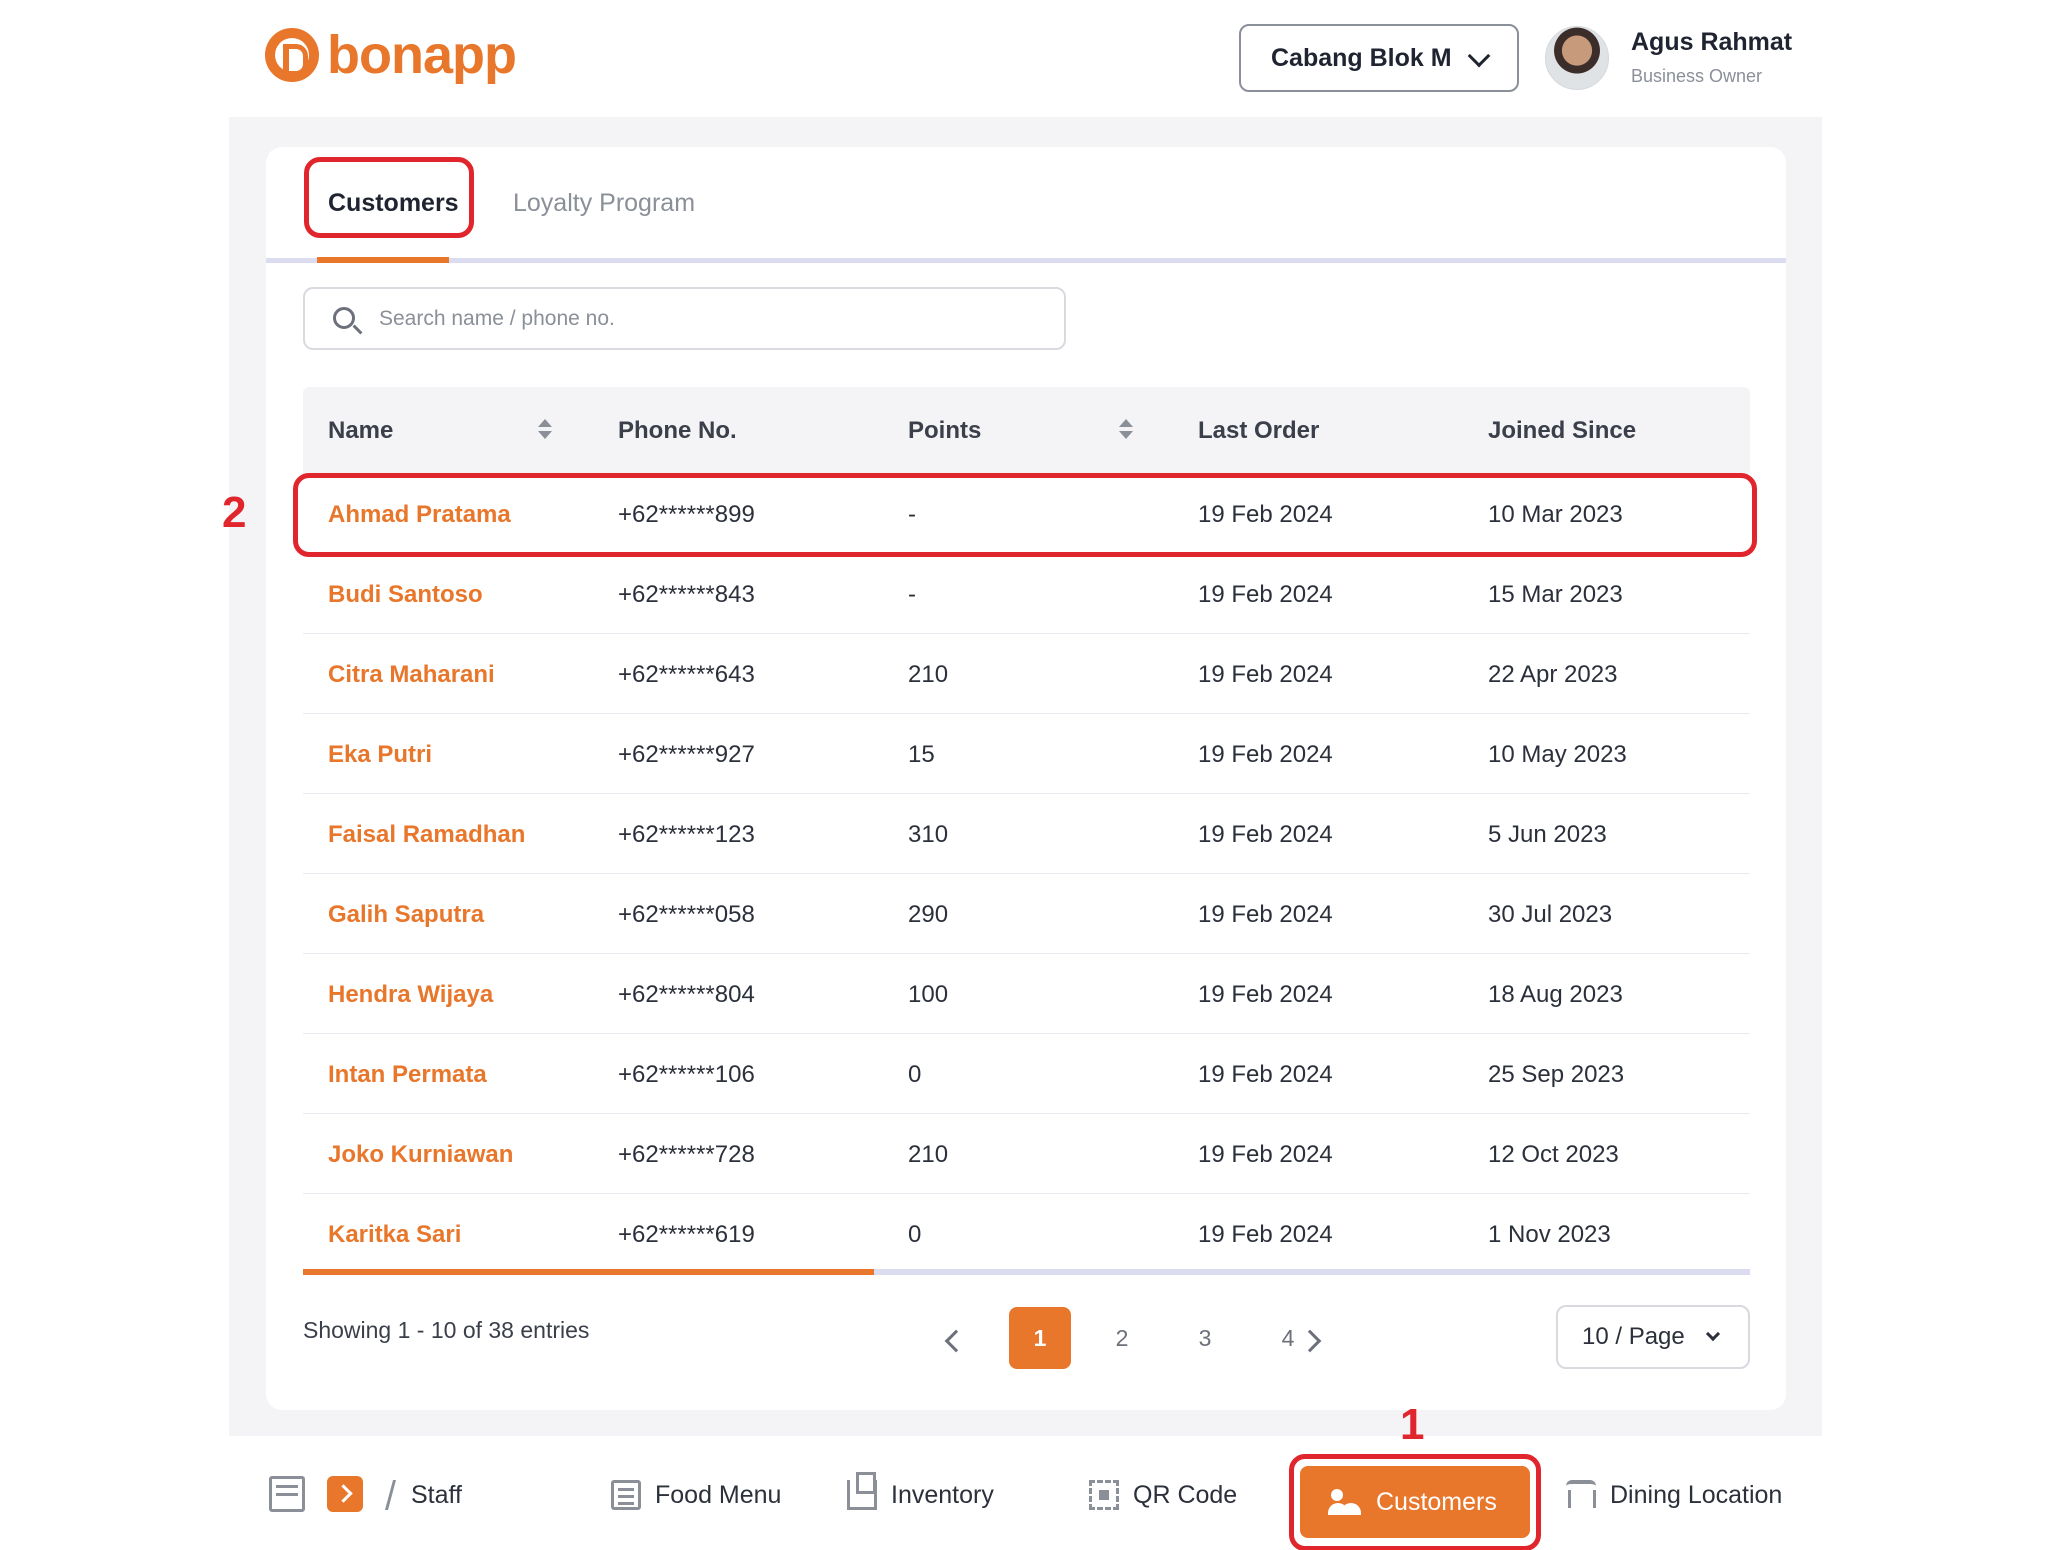  I want to click on phone-cell: +62******619, so click(686, 1234).